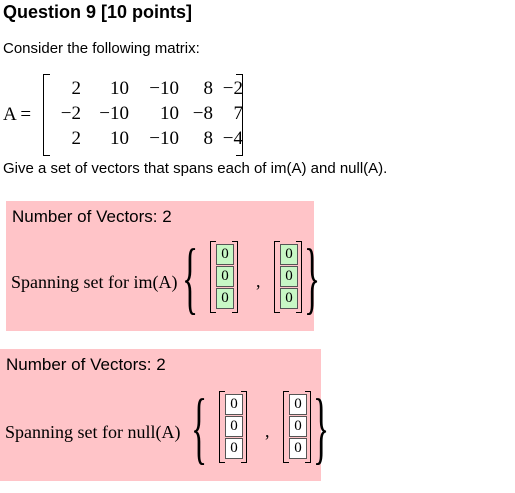 The width and height of the screenshot is (515, 493). What do you see at coordinates (17, 114) in the screenshot?
I see `matrix-label: A =` at bounding box center [17, 114].